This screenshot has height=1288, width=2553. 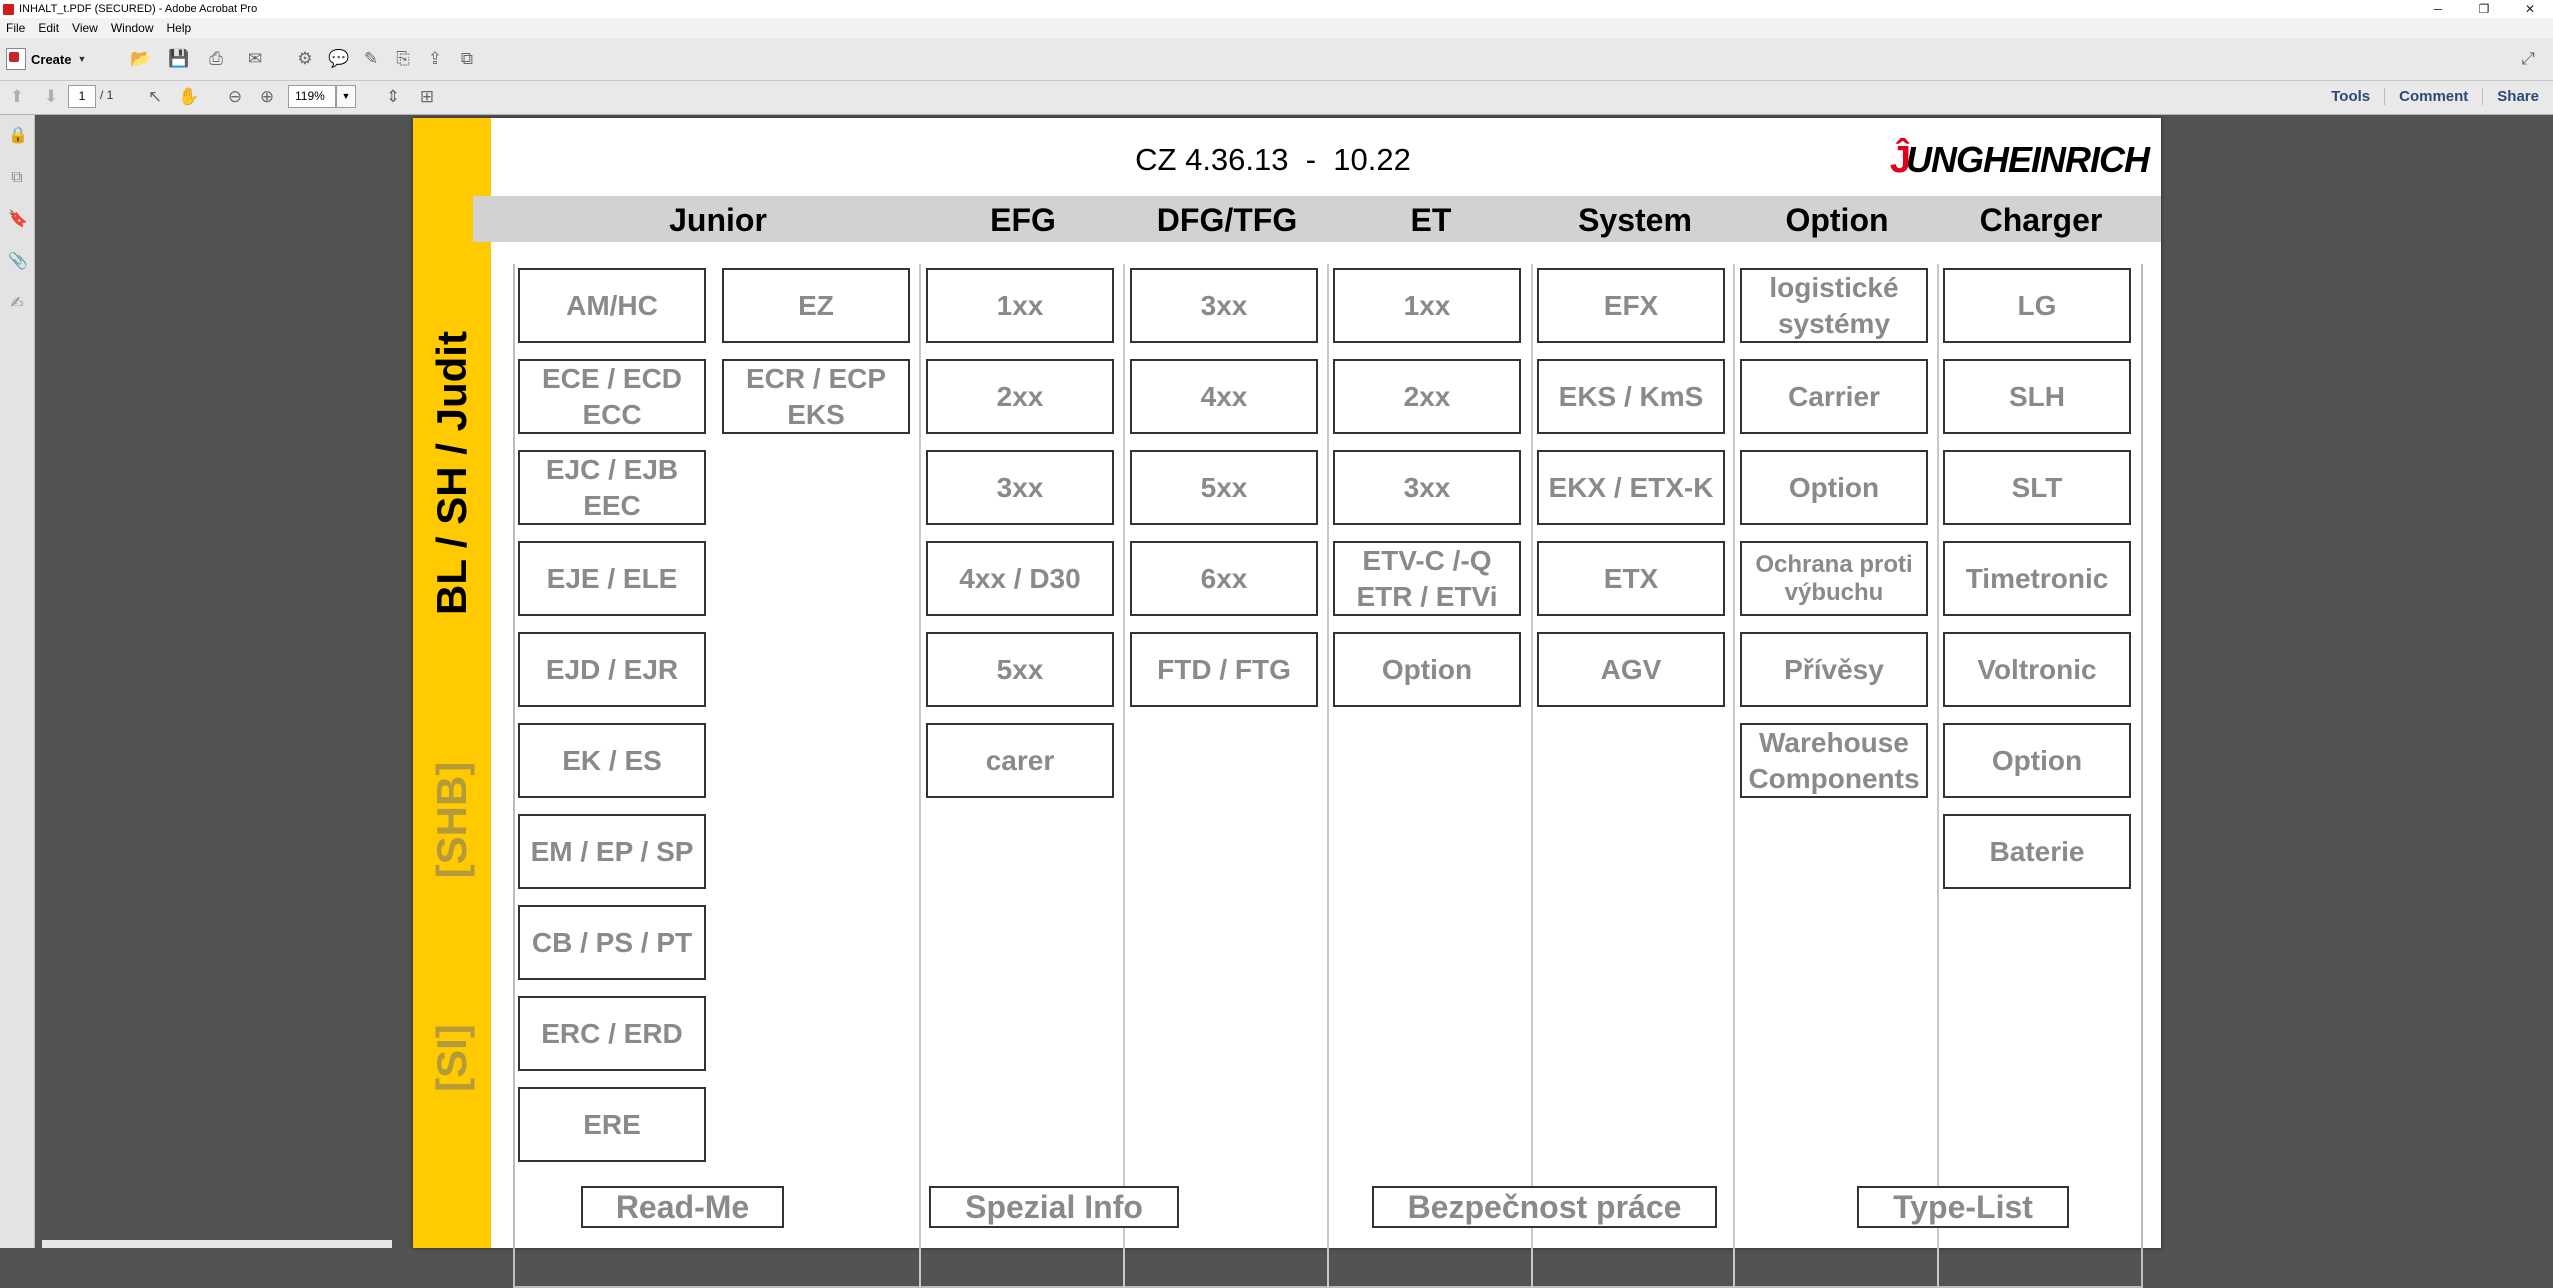 What do you see at coordinates (612, 578) in the screenshot?
I see `link-eje-ele: EJE / ELE` at bounding box center [612, 578].